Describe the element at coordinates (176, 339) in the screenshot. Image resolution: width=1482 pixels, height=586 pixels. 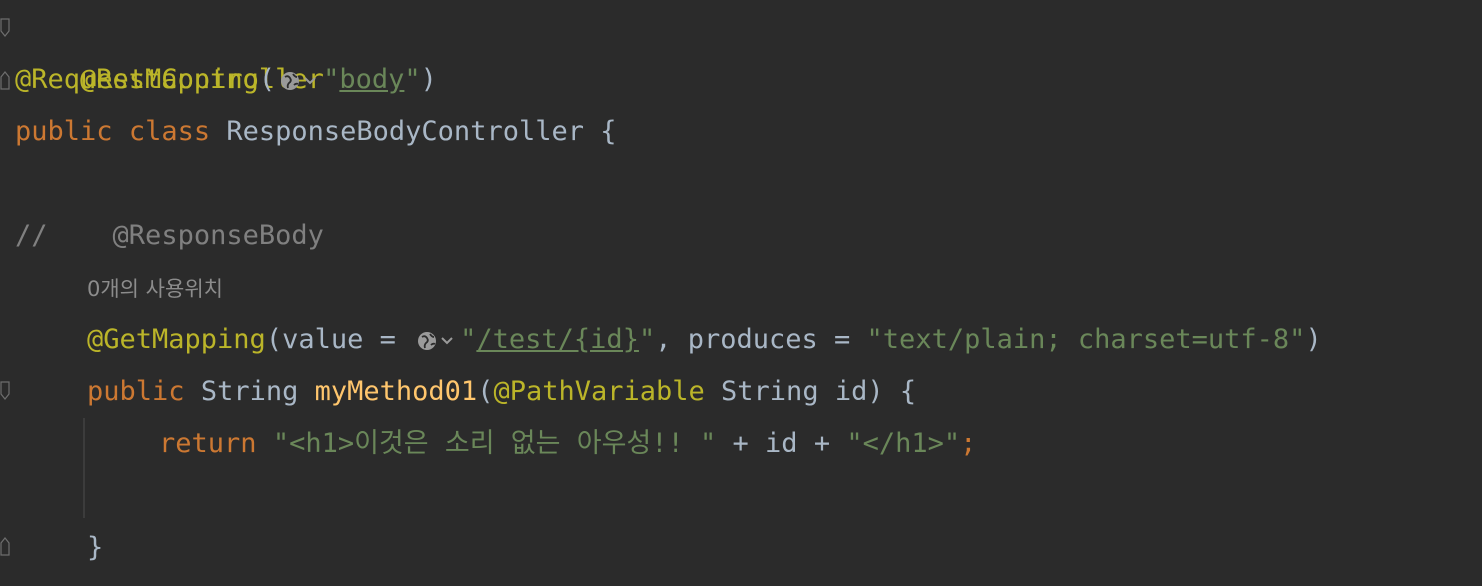
I see `annotation-getmapping: @GetMapping` at that location.